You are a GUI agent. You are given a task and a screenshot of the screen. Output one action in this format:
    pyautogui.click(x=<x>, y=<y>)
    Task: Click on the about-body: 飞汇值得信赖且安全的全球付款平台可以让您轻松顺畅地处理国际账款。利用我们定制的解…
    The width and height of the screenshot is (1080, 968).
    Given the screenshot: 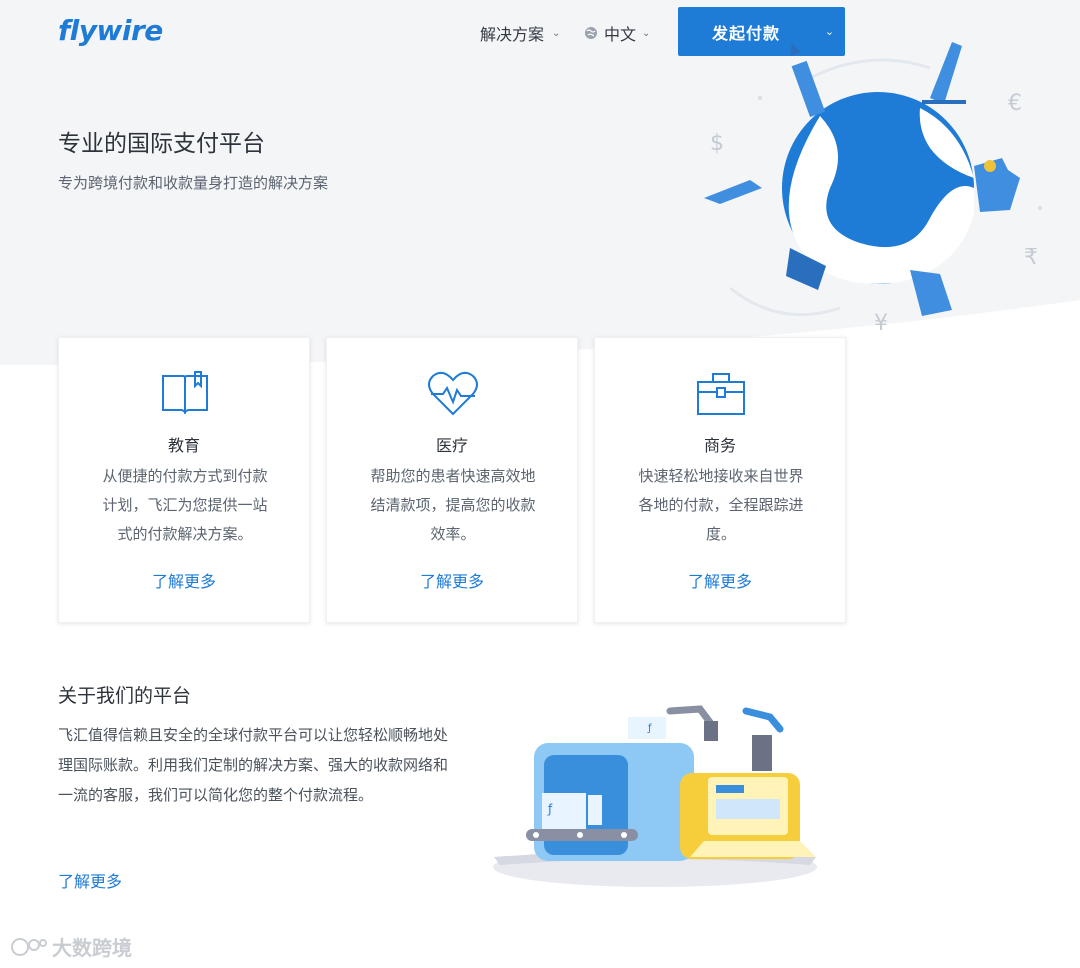 What is the action you would take?
    pyautogui.click(x=253, y=765)
    